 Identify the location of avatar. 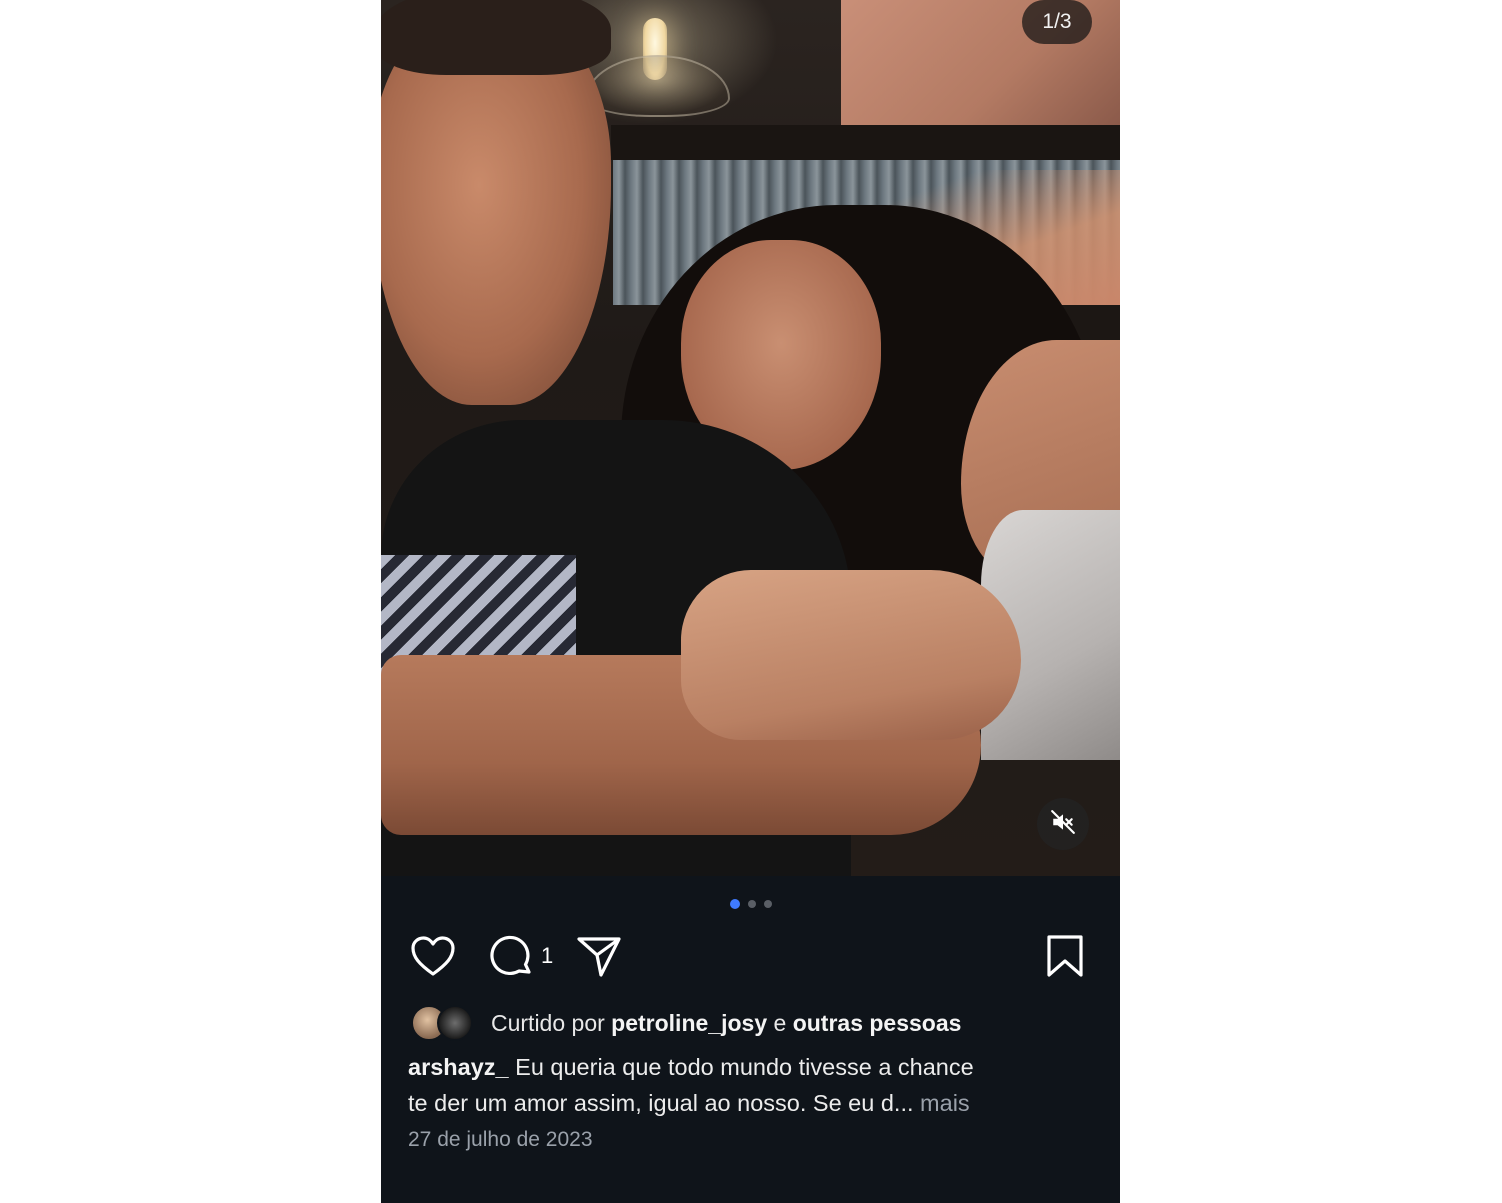
(455, 1023).